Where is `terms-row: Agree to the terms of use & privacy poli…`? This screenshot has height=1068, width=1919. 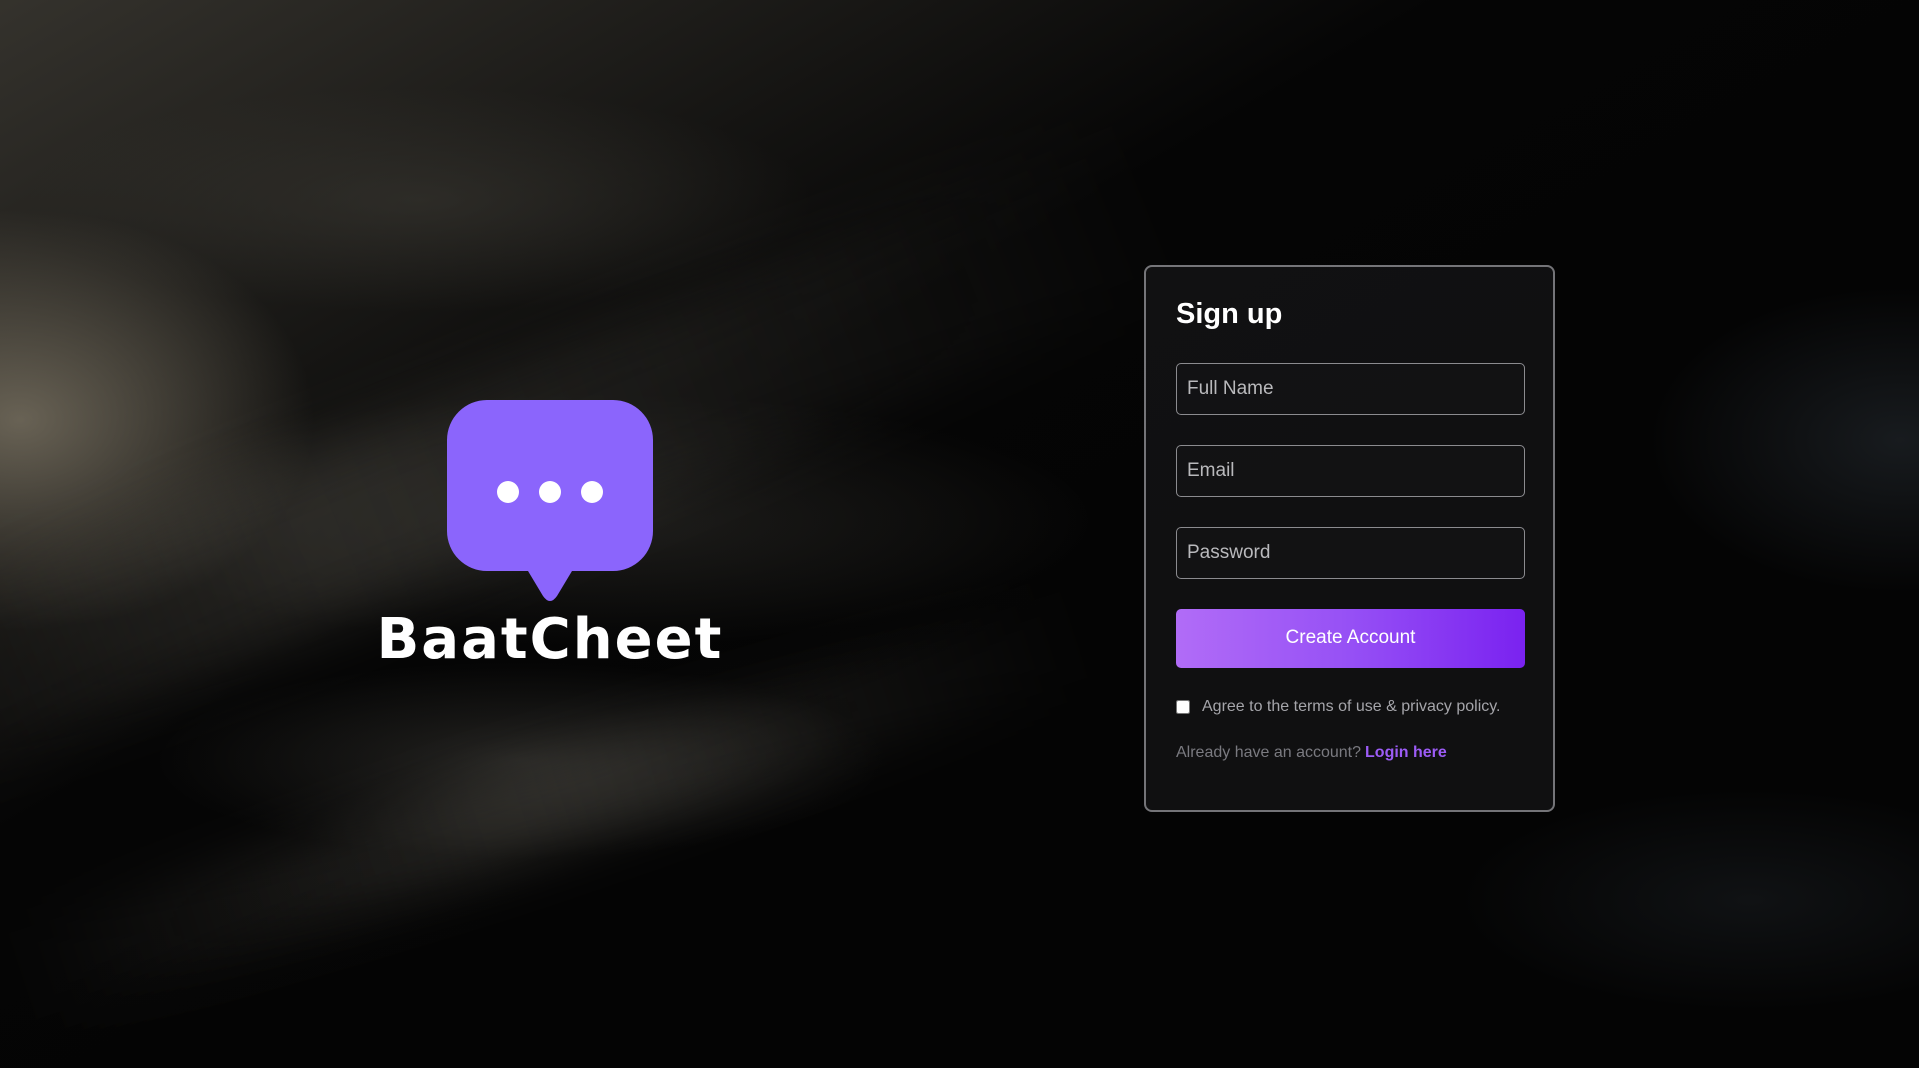
terms-row: Agree to the terms of use & privacy poli… is located at coordinates (1349, 707).